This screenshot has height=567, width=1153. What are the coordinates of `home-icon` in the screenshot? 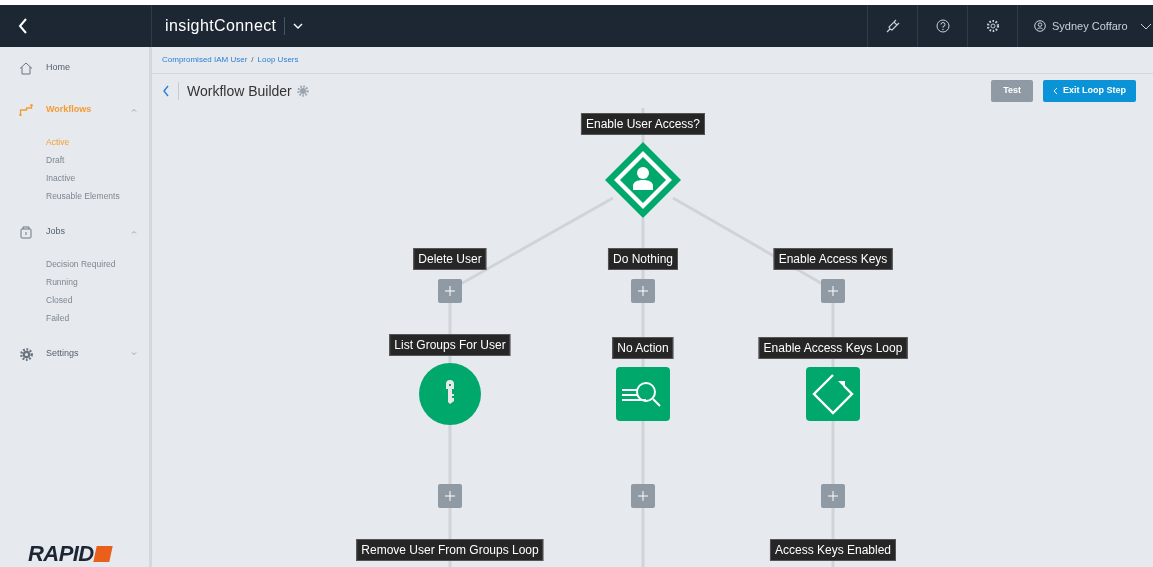 It's located at (26, 68).